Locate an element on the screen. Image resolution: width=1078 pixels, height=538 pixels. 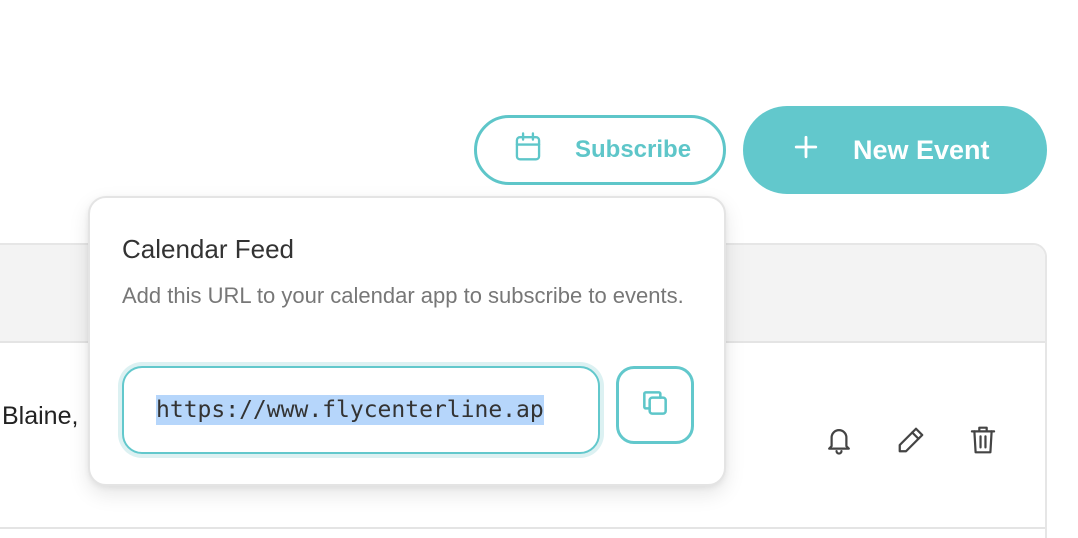
bell-icon is located at coordinates (839, 440).